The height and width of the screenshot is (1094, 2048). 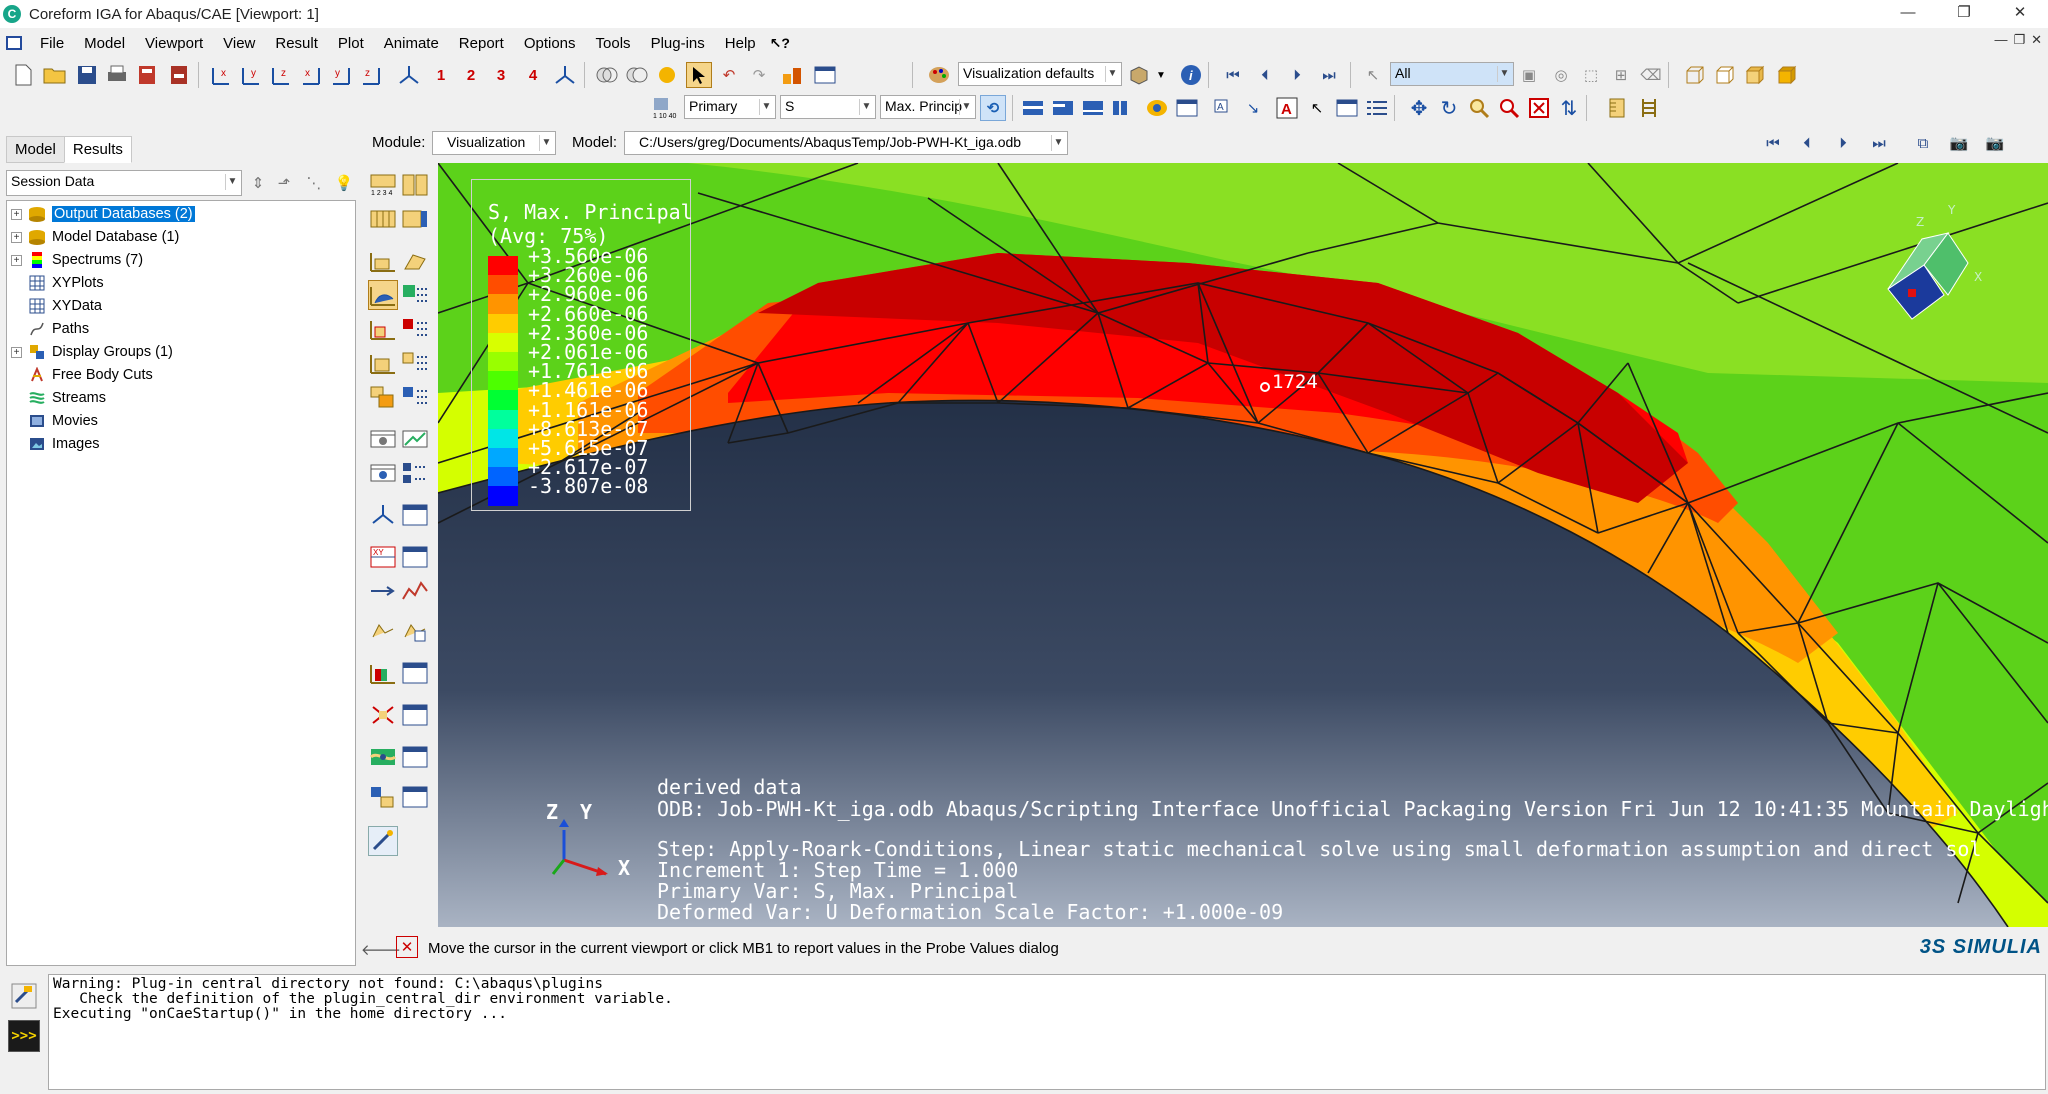 What do you see at coordinates (415, 261) in the screenshot?
I see `plot-material-orientations-icon` at bounding box center [415, 261].